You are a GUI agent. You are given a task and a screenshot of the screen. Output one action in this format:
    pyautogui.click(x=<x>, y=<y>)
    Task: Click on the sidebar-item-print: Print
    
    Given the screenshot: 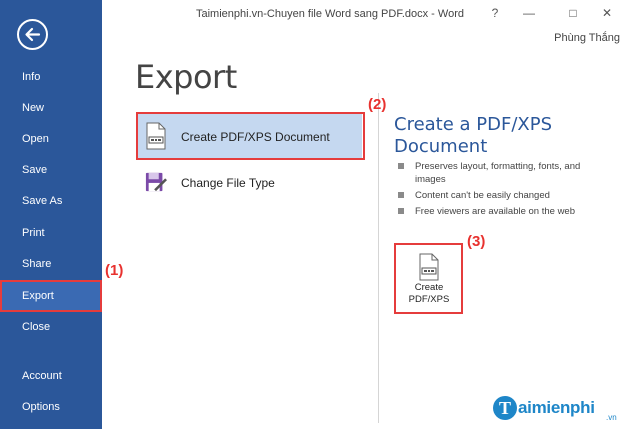 What is the action you would take?
    pyautogui.click(x=51, y=233)
    